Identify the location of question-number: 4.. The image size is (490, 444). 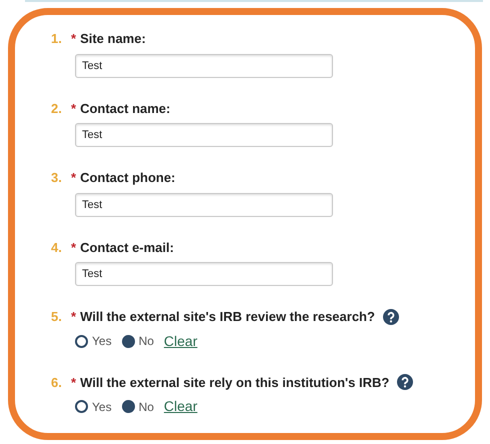
(57, 247).